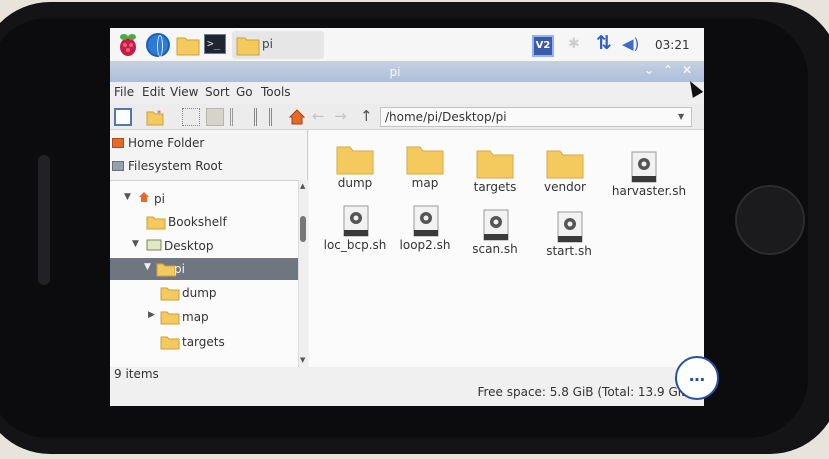  Describe the element at coordinates (574, 44) in the screenshot. I see `bluetooth-icon: ✱` at that location.